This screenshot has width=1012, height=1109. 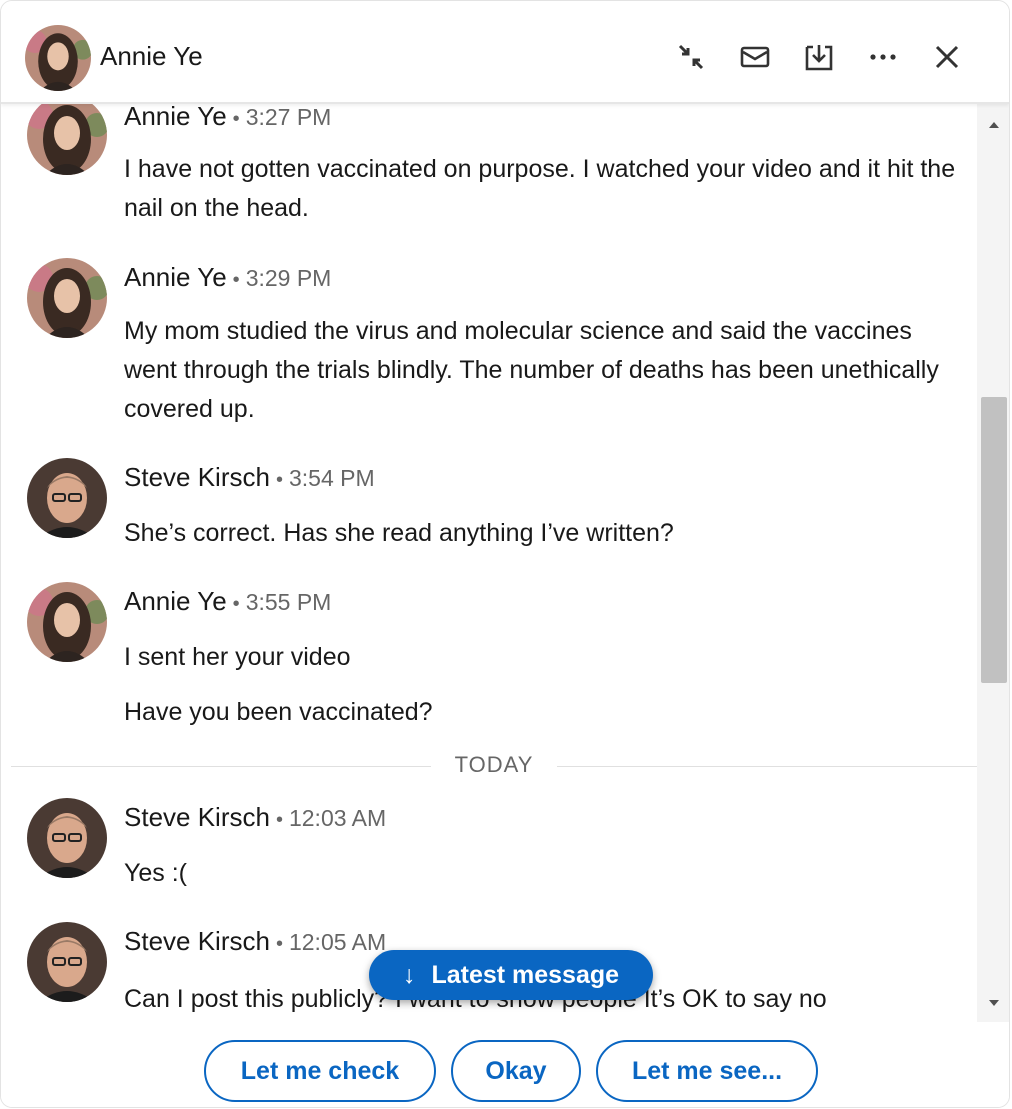 What do you see at coordinates (237, 657) in the screenshot?
I see `message-text: I sent her your video` at bounding box center [237, 657].